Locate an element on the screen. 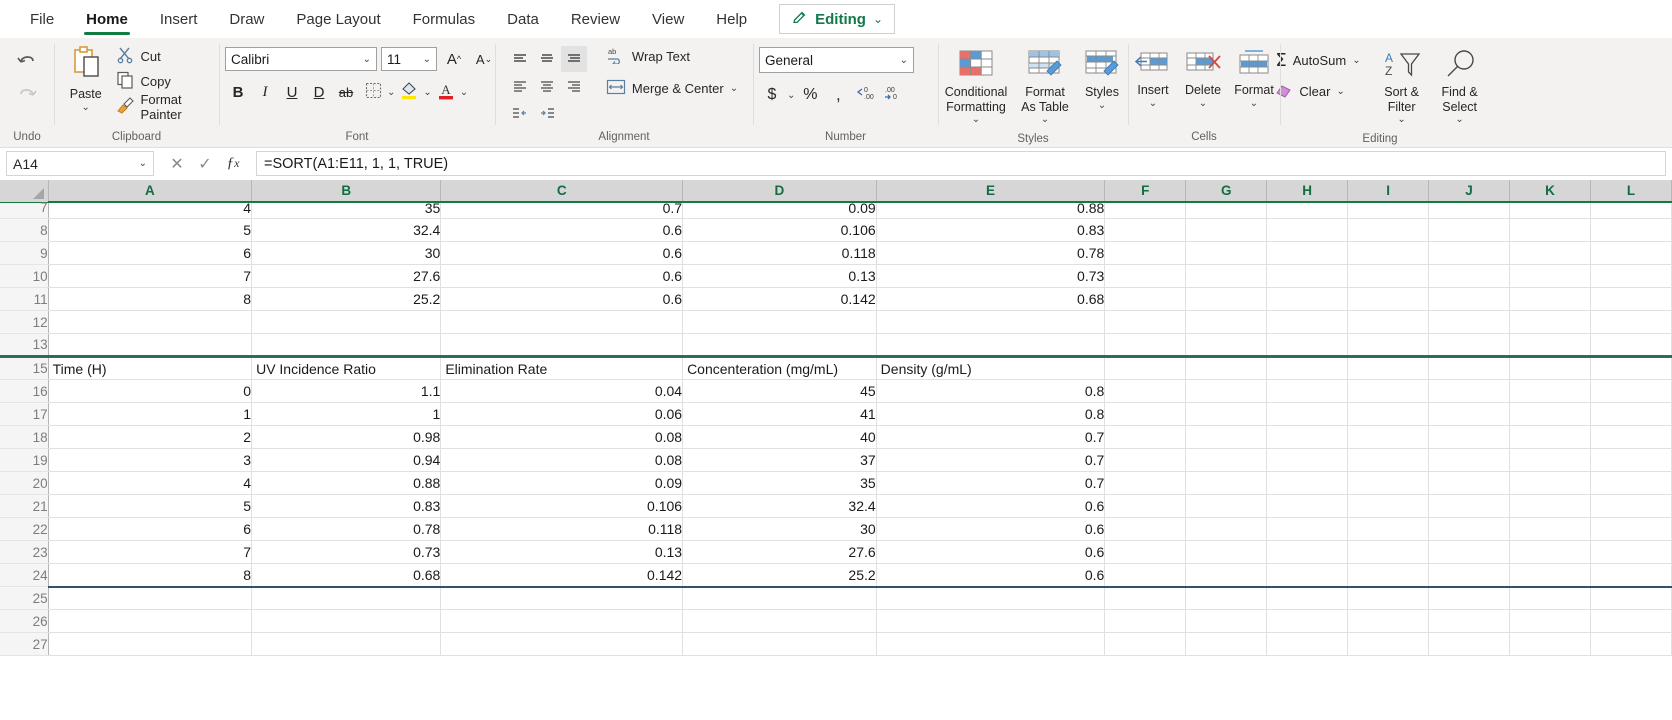 The height and width of the screenshot is (720, 1672). sheet-cell: 32.4 is located at coordinates (779, 506).